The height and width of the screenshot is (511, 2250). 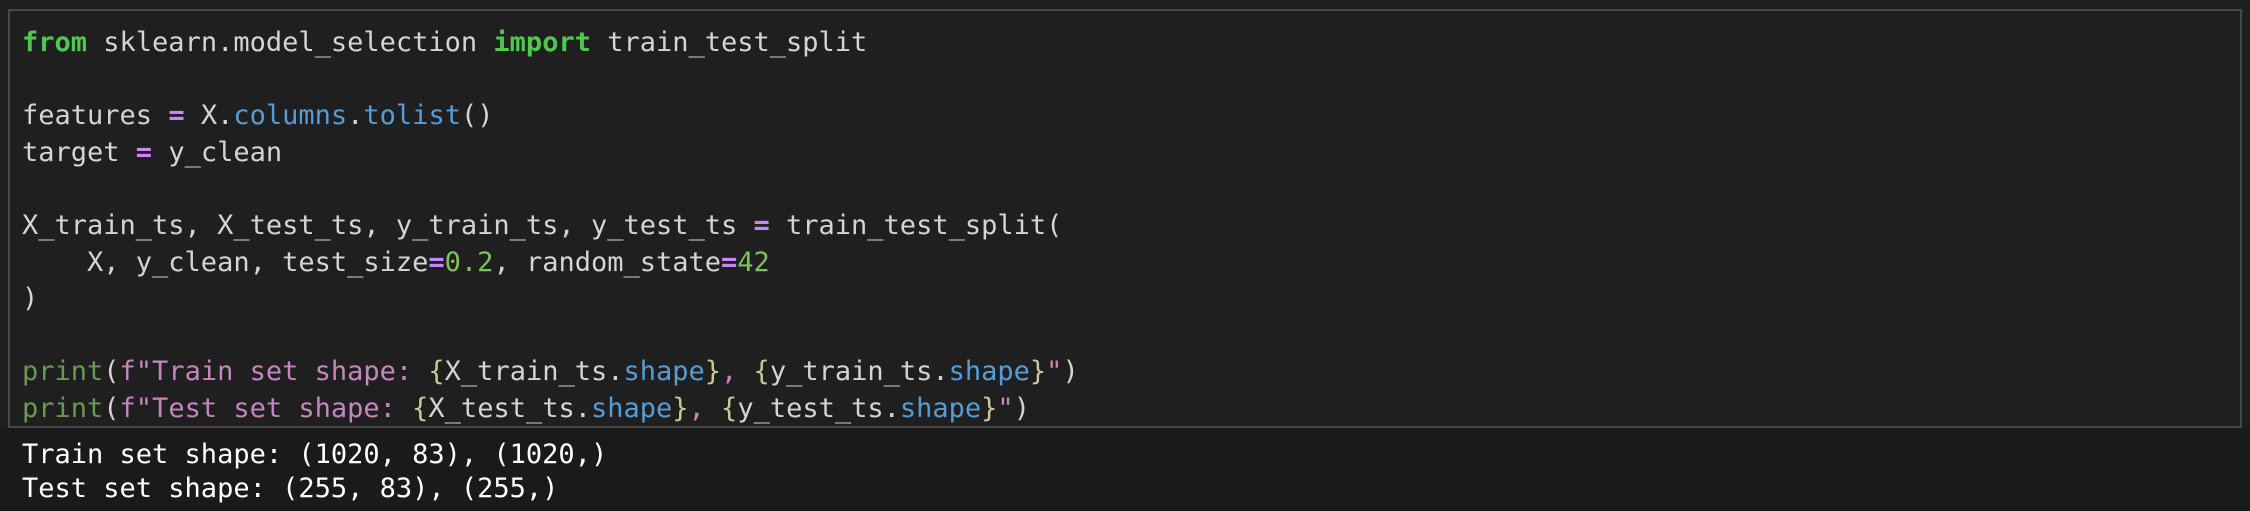 I want to click on imported-name: train_test_split, so click(x=729, y=42).